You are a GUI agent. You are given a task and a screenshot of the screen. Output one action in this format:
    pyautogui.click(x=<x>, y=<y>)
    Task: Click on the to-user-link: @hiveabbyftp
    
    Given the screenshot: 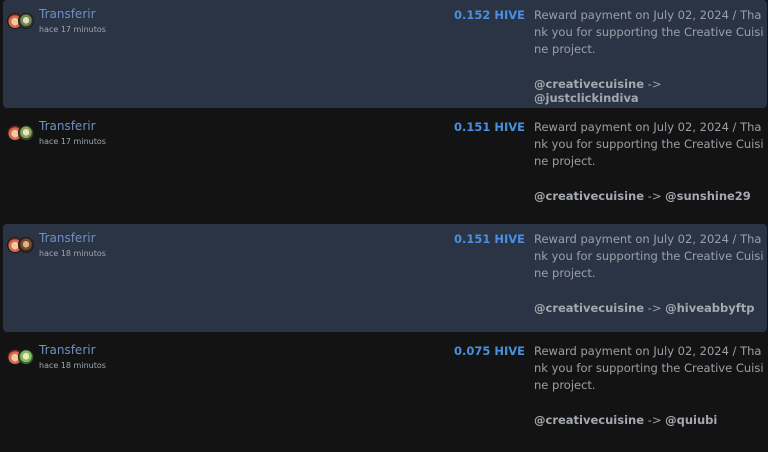 What is the action you would take?
    pyautogui.click(x=709, y=308)
    